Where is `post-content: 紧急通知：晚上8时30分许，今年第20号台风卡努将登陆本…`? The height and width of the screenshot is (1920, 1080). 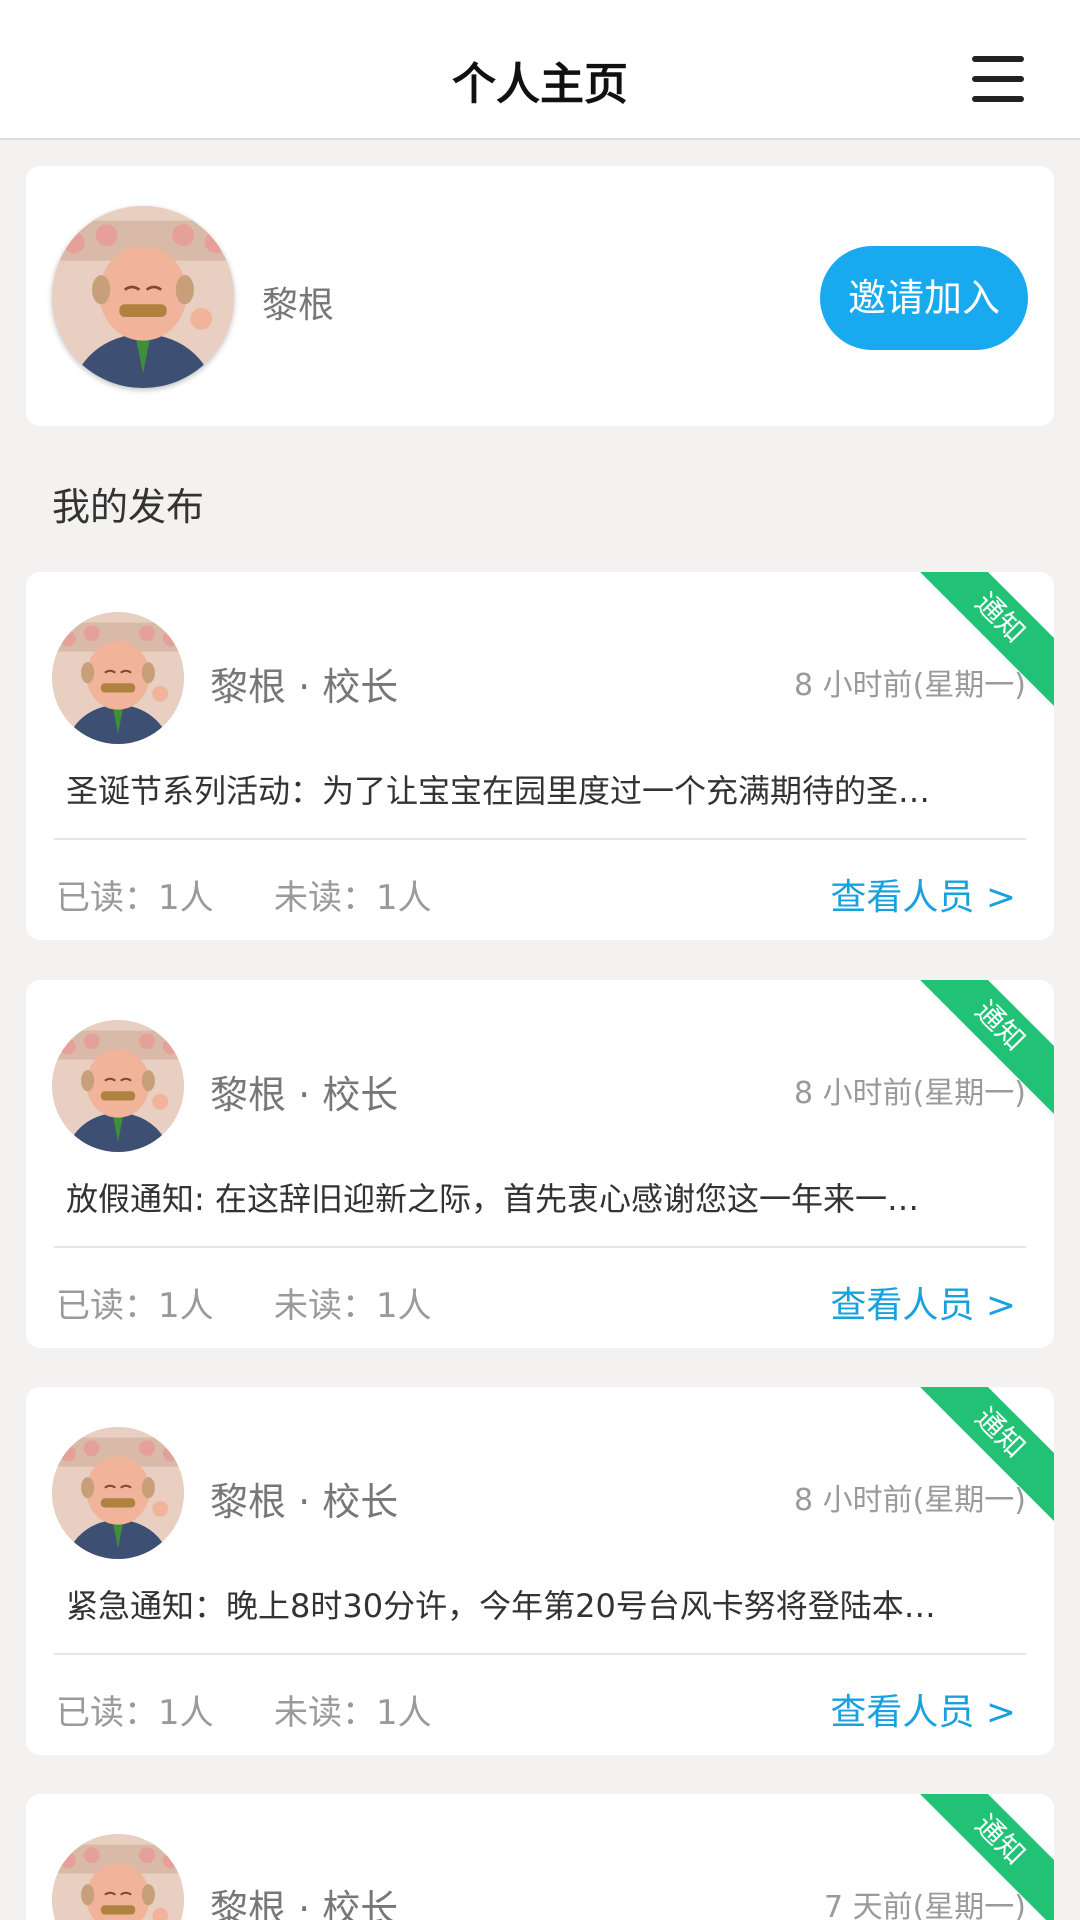
post-content: 紧急通知：晚上8时30分许，今年第20号台风卡努将登陆本… is located at coordinates (546, 1604).